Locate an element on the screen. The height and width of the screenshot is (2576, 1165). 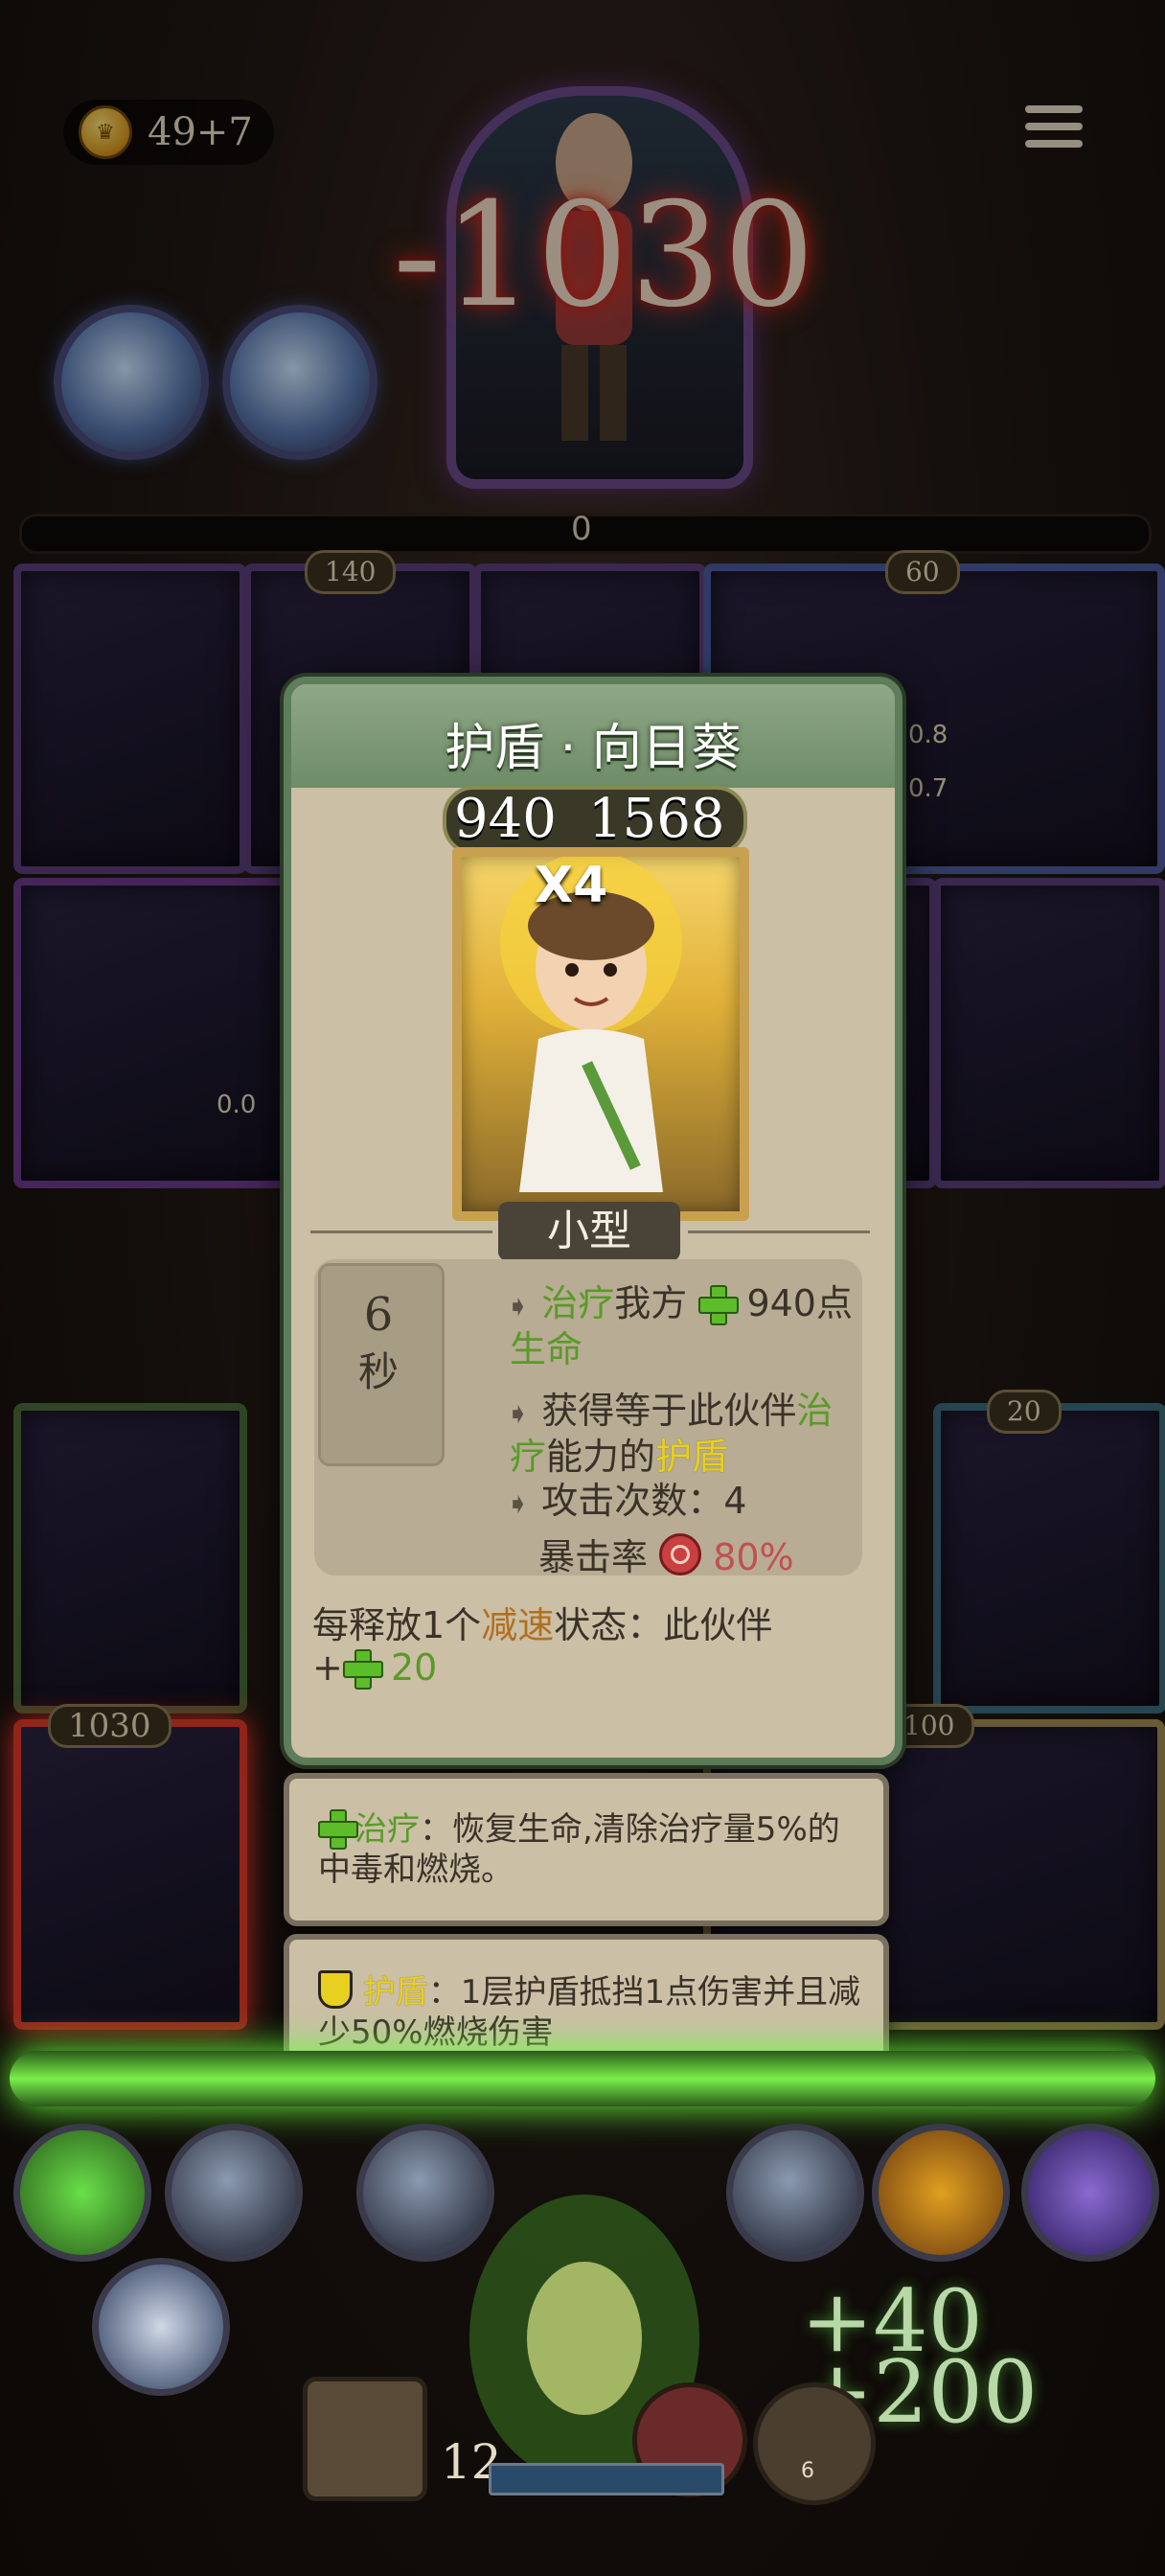
skill-orb-vortex is located at coordinates (161, 2327).